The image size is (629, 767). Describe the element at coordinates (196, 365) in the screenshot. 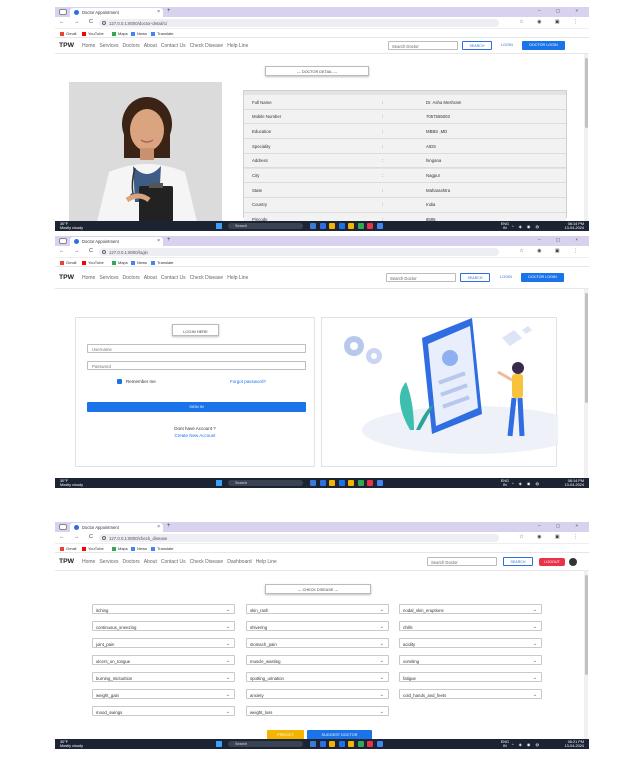

I see `password-input: Password` at that location.